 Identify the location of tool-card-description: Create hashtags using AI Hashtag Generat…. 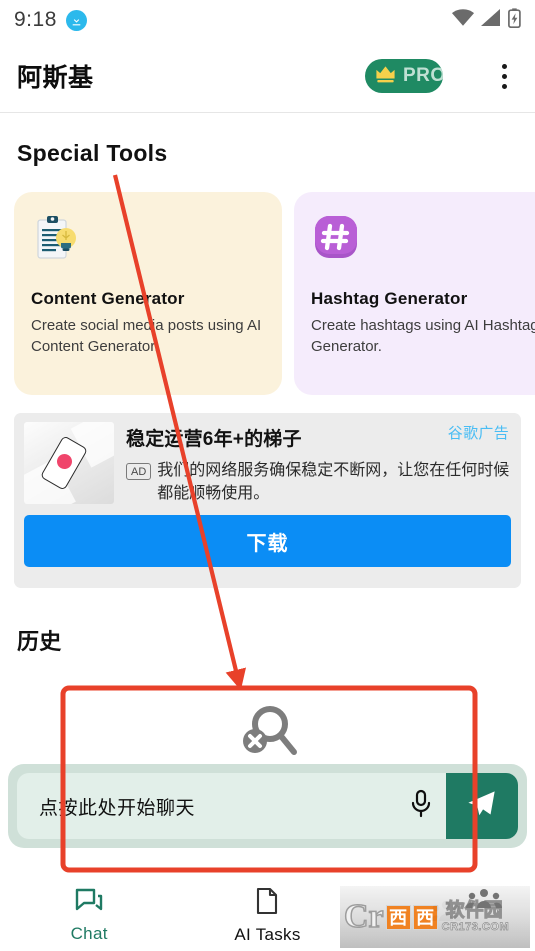
(423, 336).